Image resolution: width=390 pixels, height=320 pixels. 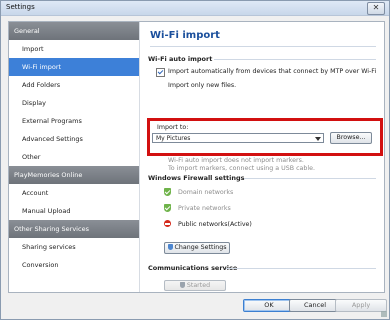 I want to click on apply-button: Apply, so click(x=361, y=305).